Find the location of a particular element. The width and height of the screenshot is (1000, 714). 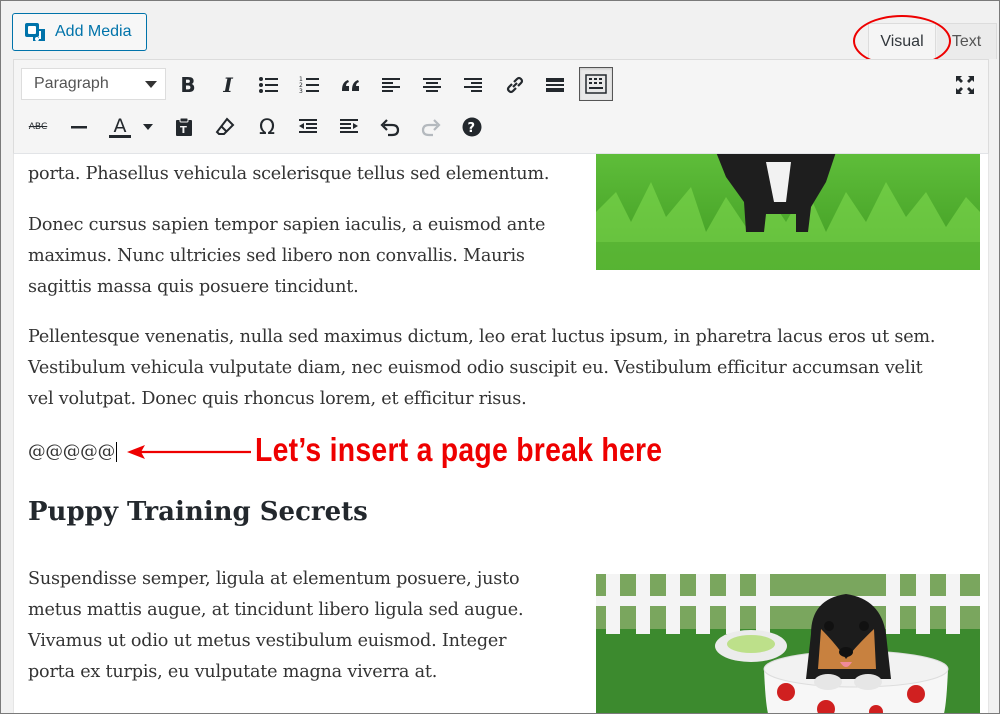

undo-button is located at coordinates (390, 127).